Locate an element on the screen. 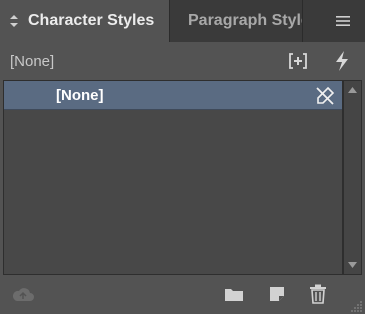  lightning-icon is located at coordinates (342, 61).